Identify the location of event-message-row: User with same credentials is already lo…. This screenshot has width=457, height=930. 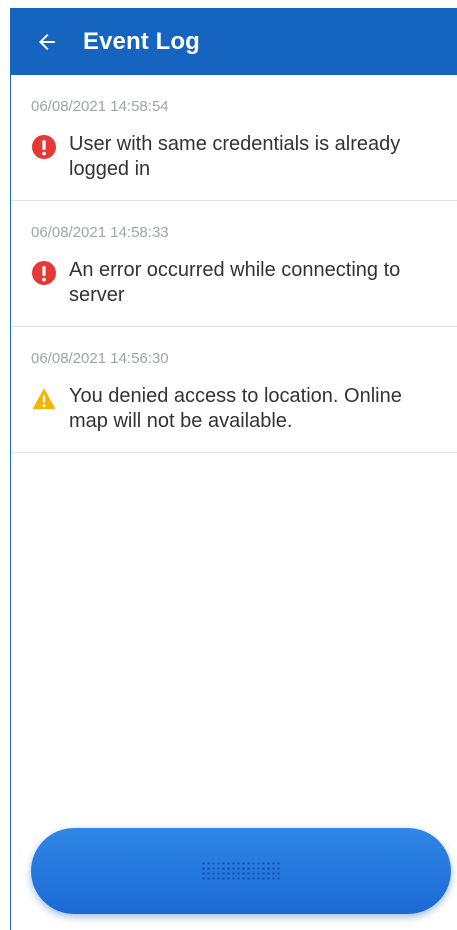
(233, 157).